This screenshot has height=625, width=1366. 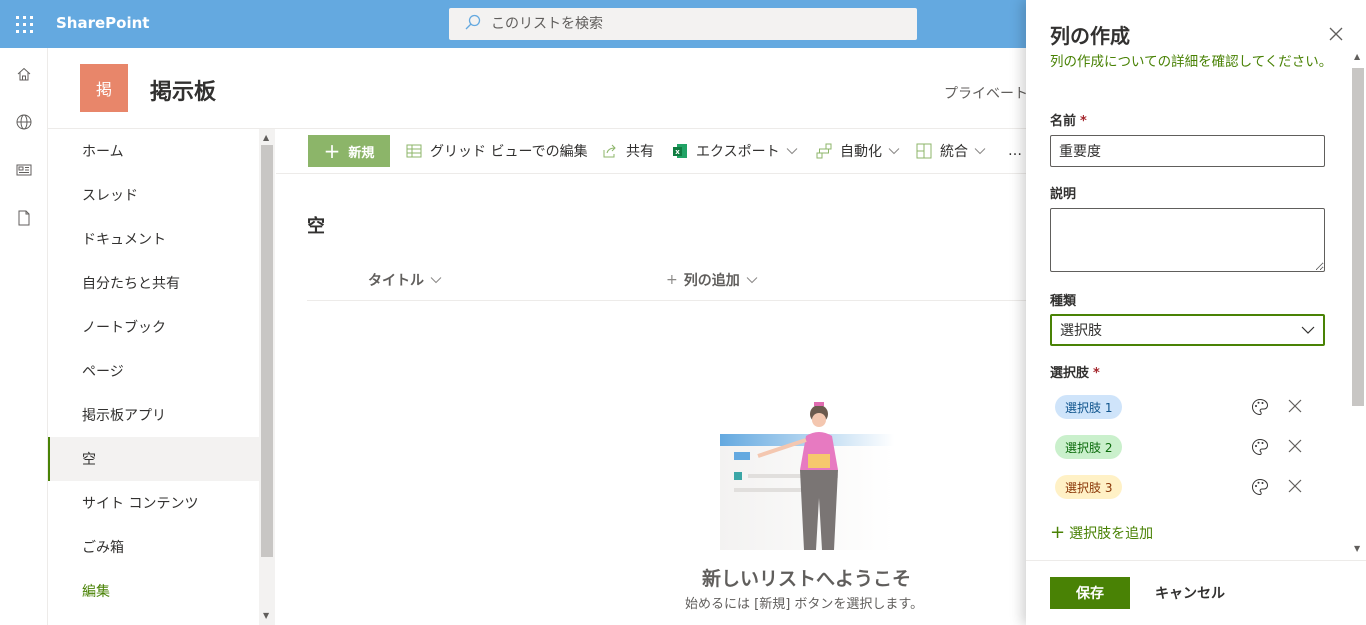 I want to click on share-button: 共有, so click(x=628, y=151).